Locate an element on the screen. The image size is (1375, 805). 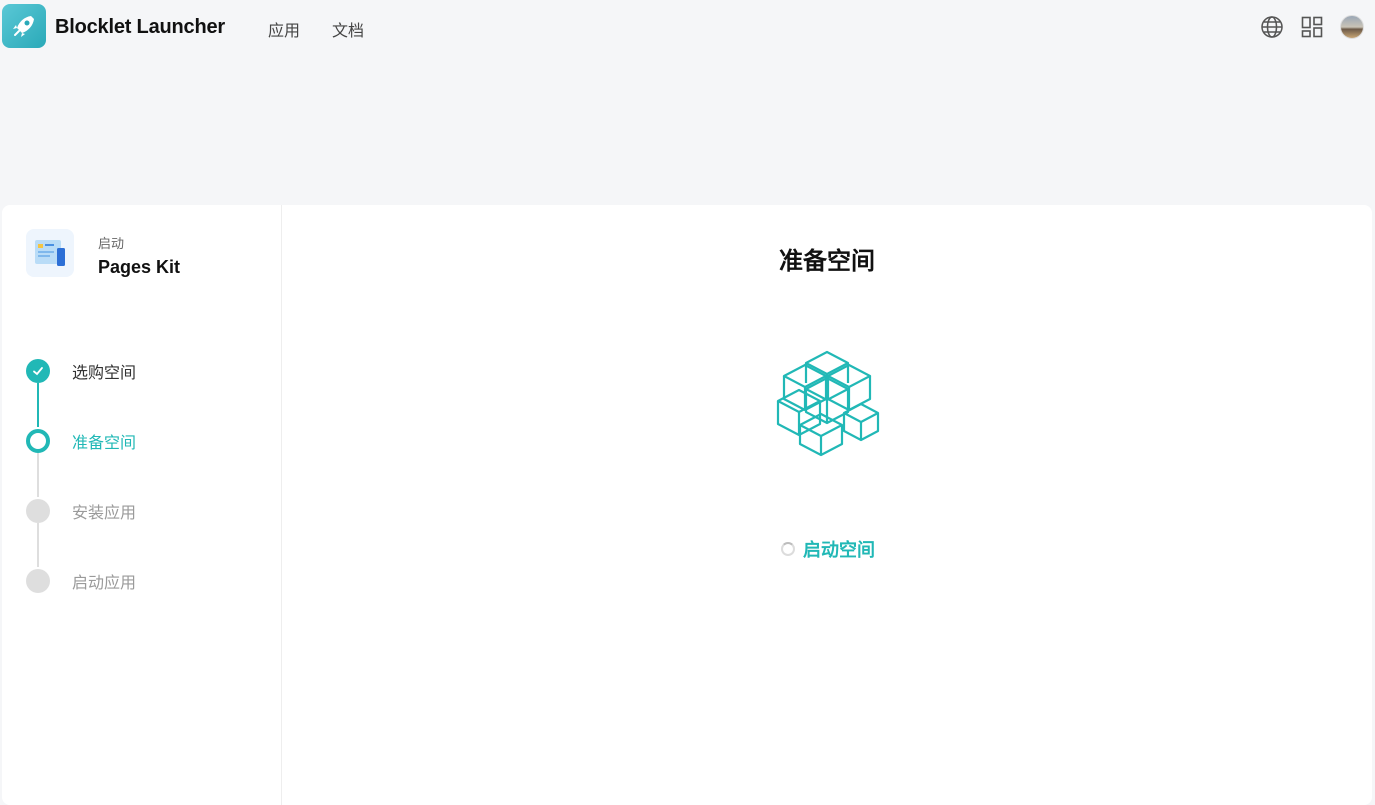
top-bar: Blocklet Launcher 应用 文档 is located at coordinates (687, 28).